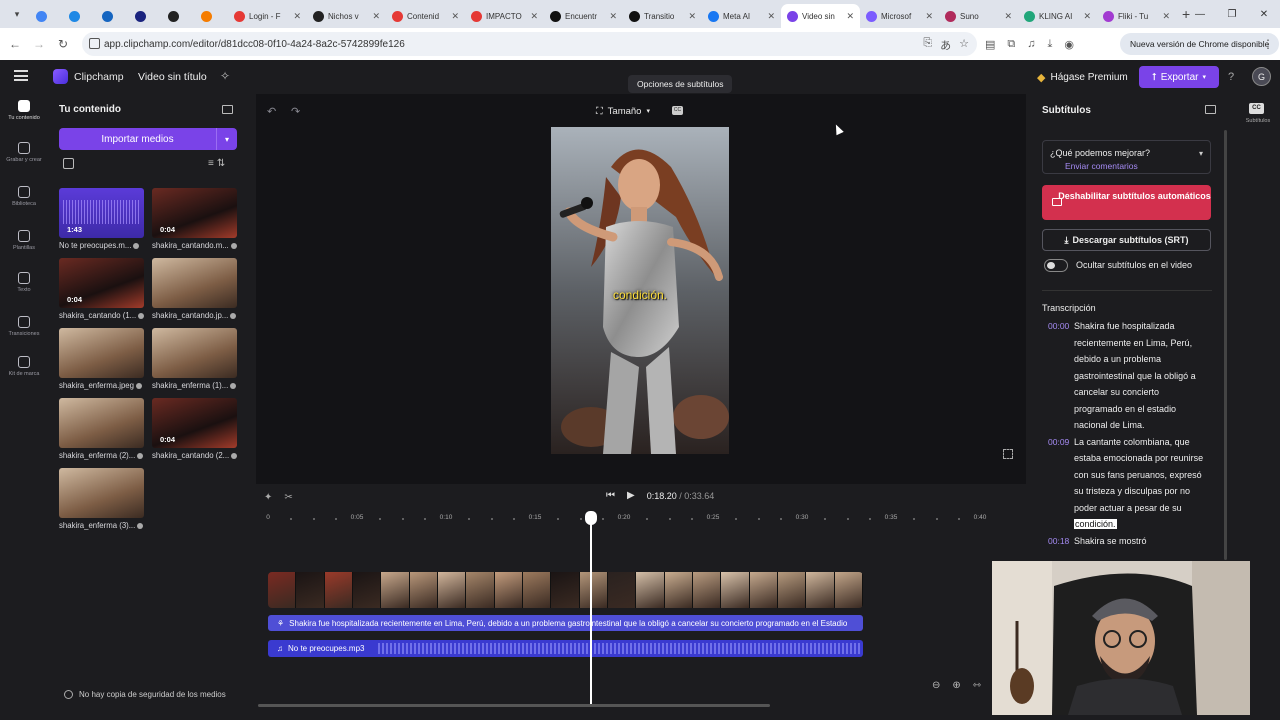  I want to click on extensions-icon: ⧉, so click(1011, 44).